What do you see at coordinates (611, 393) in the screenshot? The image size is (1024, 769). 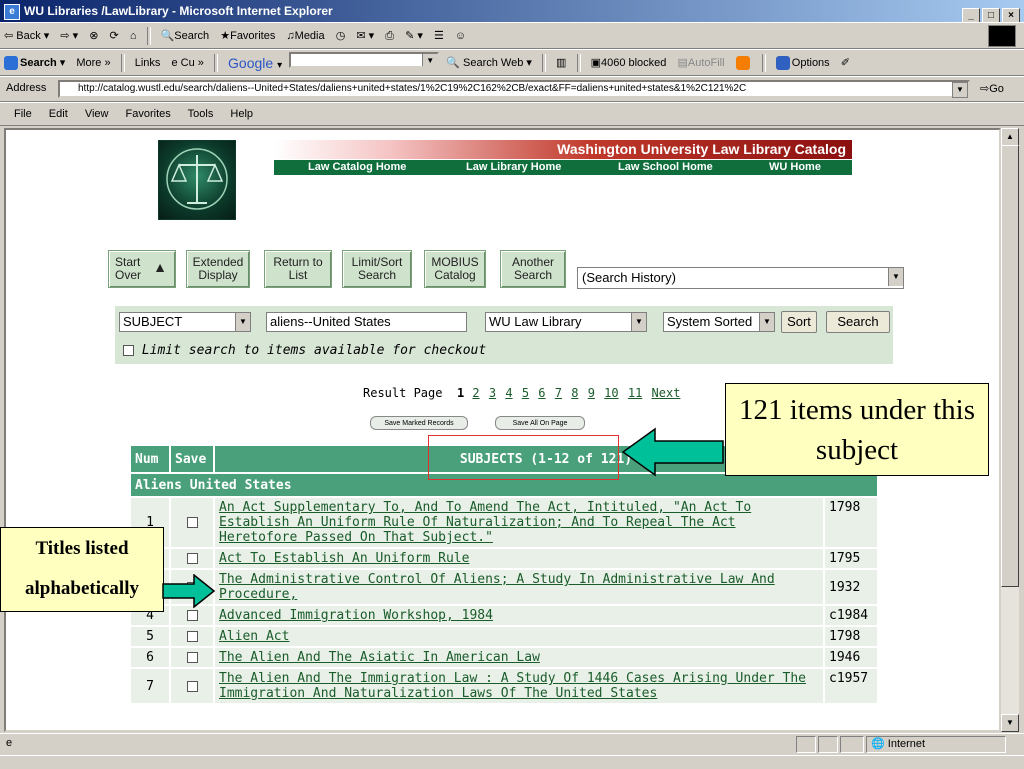 I see `page-link: 10` at bounding box center [611, 393].